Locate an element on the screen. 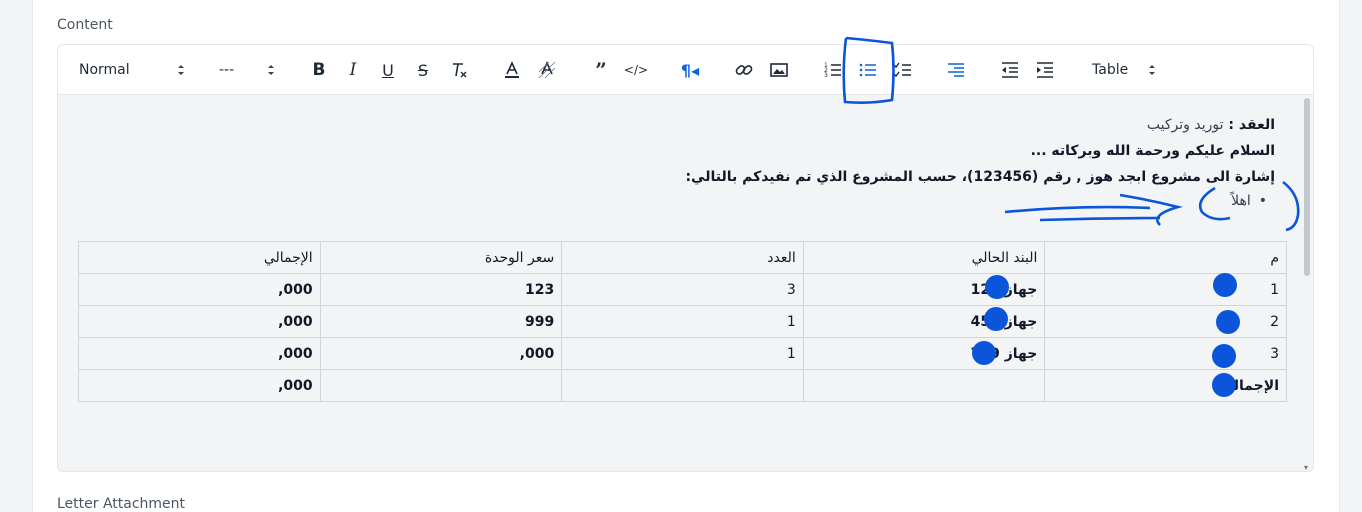  image-icon is located at coordinates (779, 70).